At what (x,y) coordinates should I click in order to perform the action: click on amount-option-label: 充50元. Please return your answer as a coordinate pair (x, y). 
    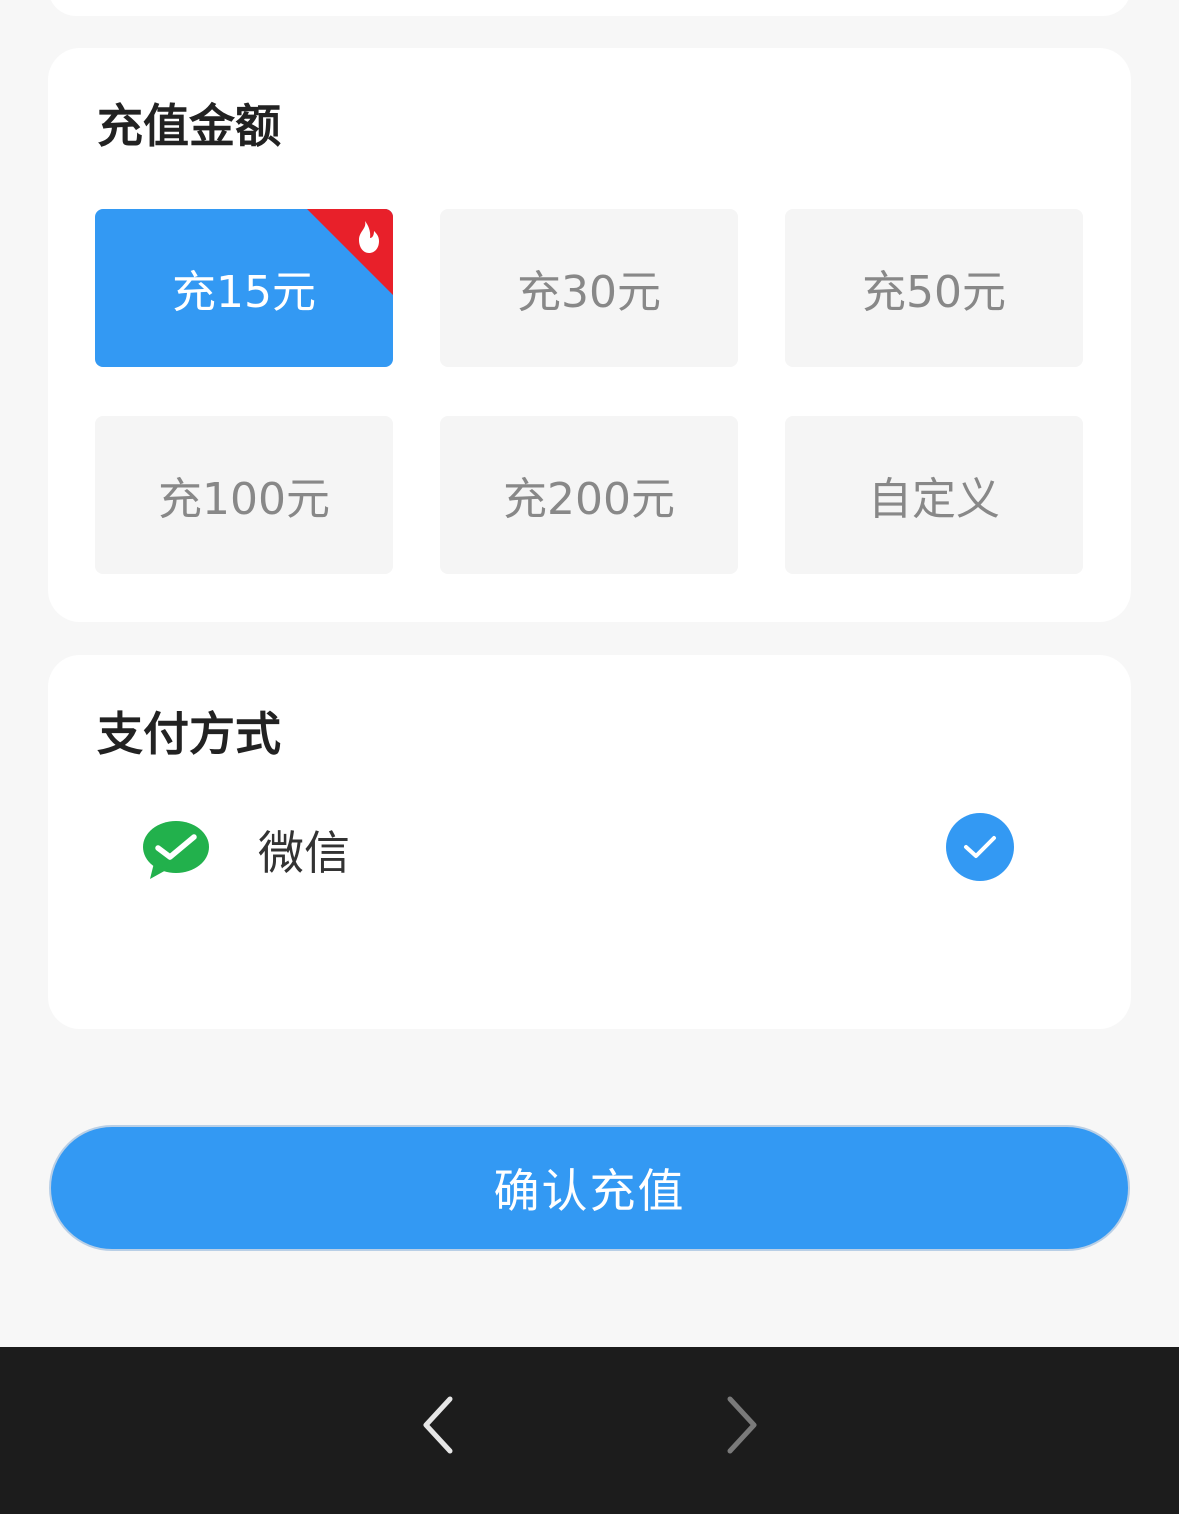
    Looking at the image, I should click on (934, 292).